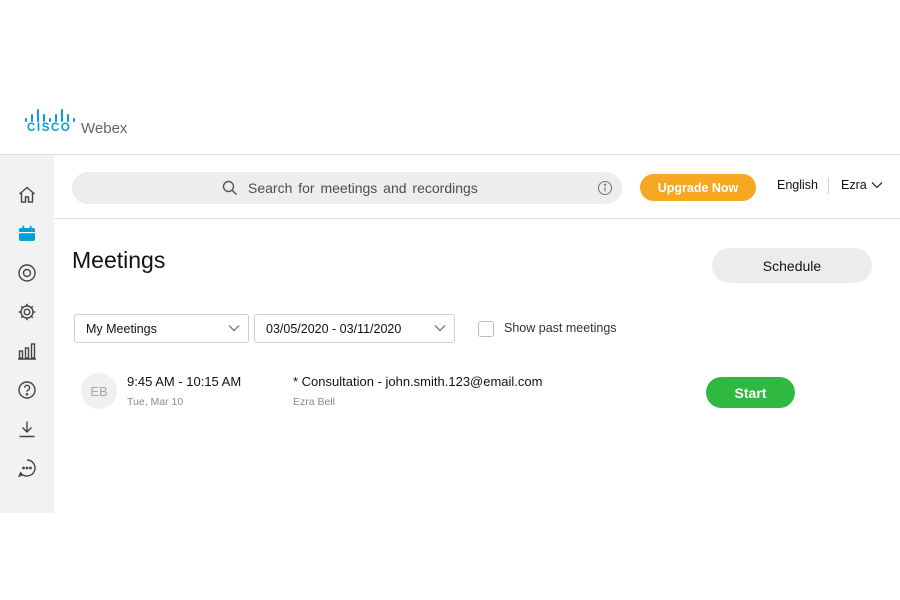 The height and width of the screenshot is (600, 900). Describe the element at coordinates (184, 381) in the screenshot. I see `meeting-time: 9:45 AM - 10:15 AM` at that location.